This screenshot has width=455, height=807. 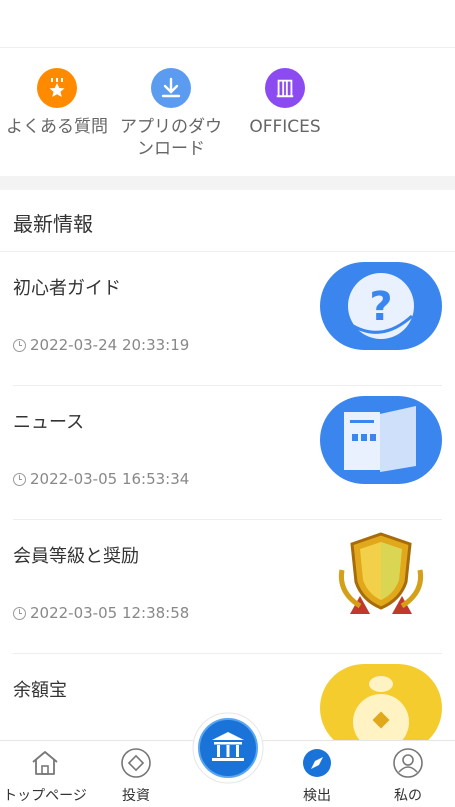 What do you see at coordinates (45, 763) in the screenshot?
I see `home-icon` at bounding box center [45, 763].